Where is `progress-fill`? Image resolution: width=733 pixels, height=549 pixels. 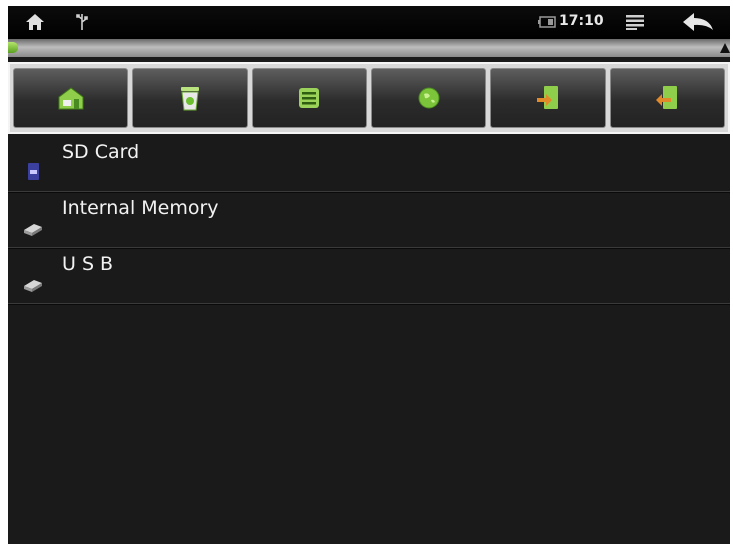 progress-fill is located at coordinates (13, 47).